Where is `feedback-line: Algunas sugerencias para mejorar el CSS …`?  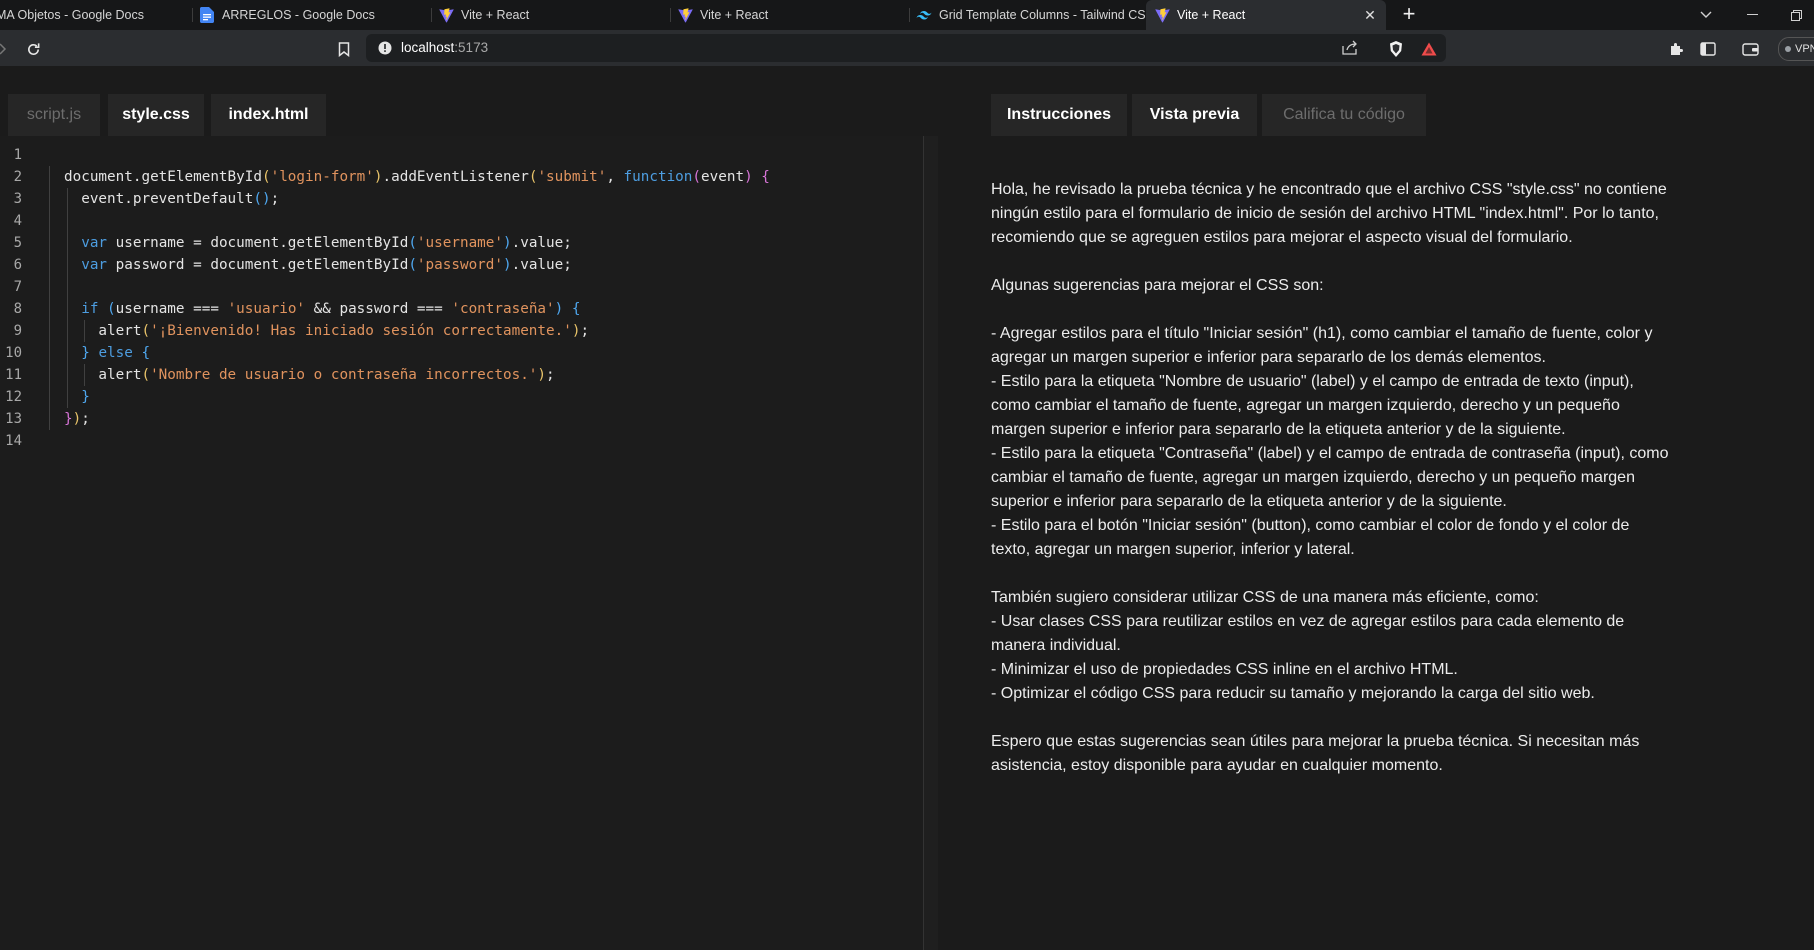
feedback-line: Algunas sugerencias para mejorar el CSS … is located at coordinates (1157, 285).